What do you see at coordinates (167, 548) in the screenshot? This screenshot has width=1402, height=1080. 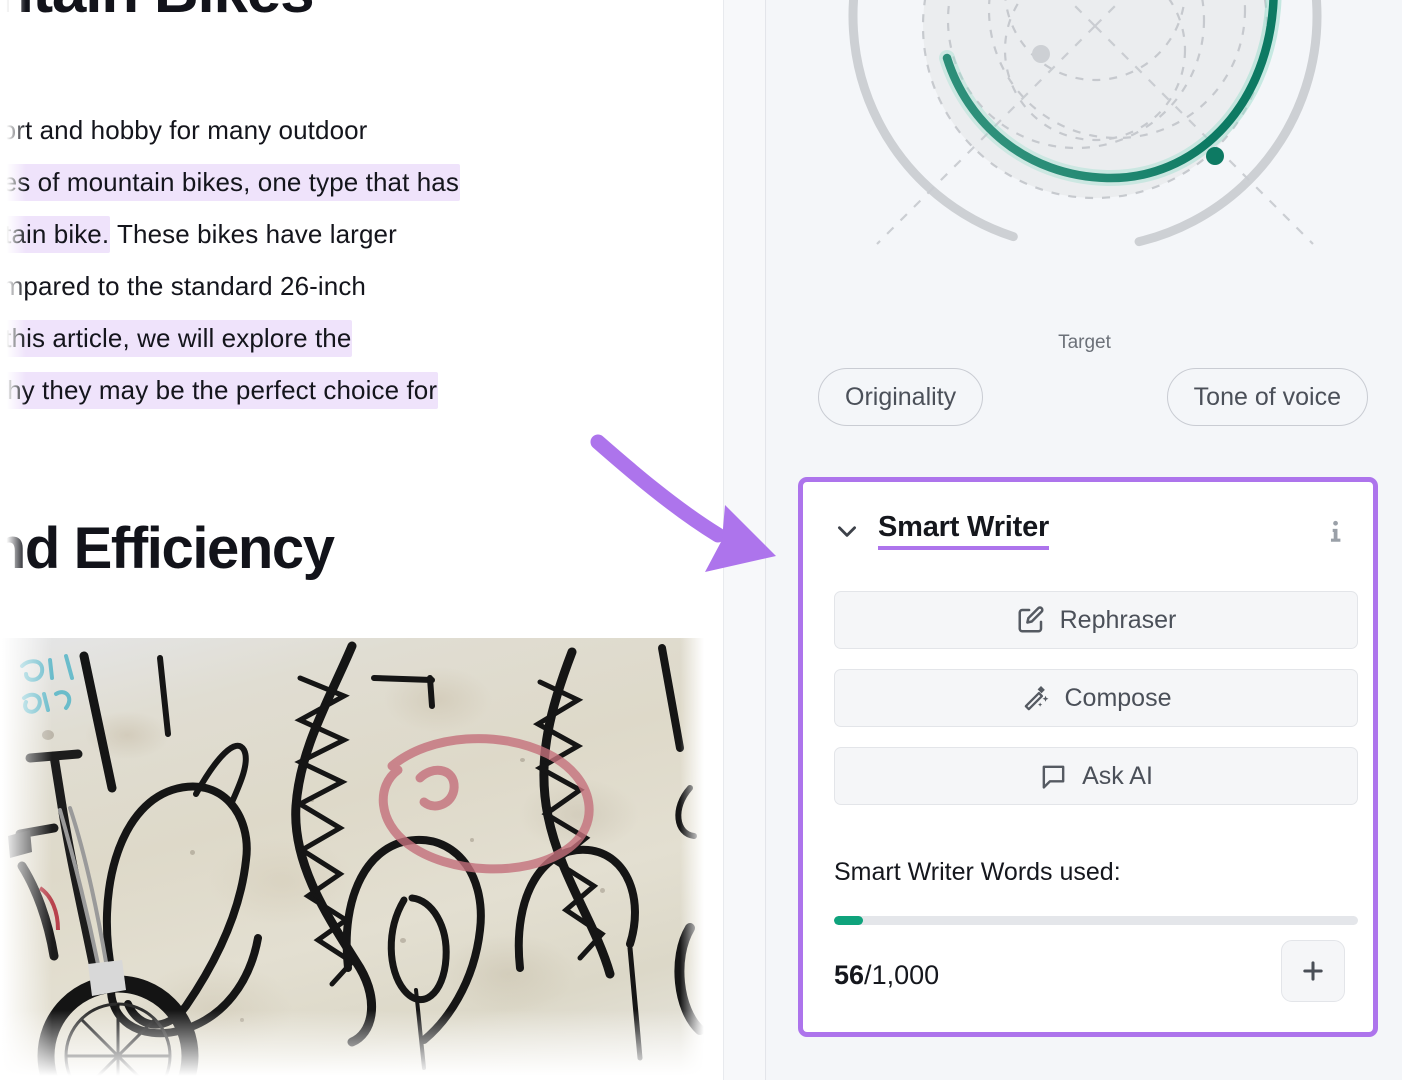 I see `document-heading-2: and Efficiency` at bounding box center [167, 548].